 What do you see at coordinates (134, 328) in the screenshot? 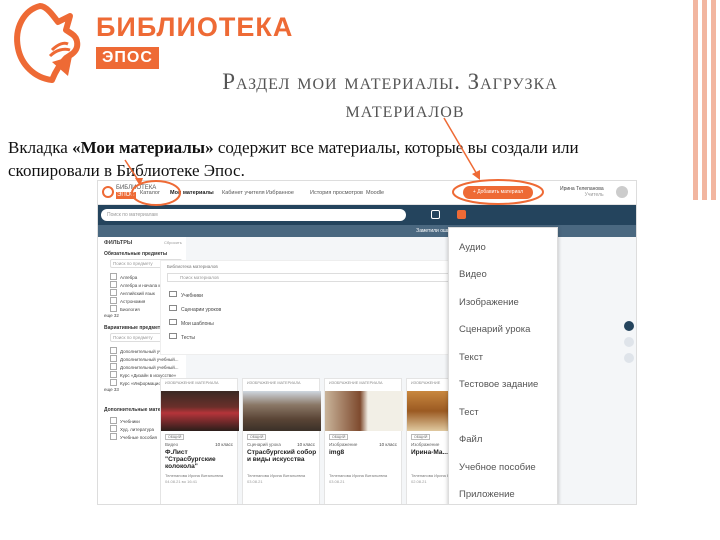
I see `optional-subjects-title: Вариативные предметы` at bounding box center [134, 328].